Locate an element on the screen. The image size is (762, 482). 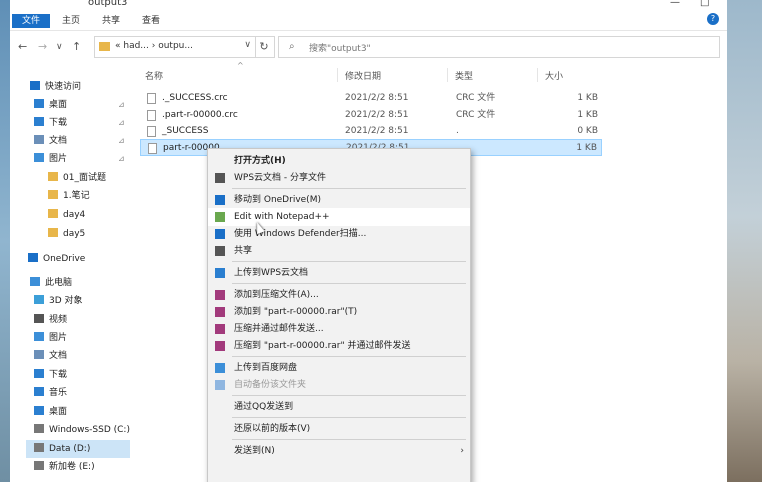
sidebar-item: 此电脑 is located at coordinates (51, 283).